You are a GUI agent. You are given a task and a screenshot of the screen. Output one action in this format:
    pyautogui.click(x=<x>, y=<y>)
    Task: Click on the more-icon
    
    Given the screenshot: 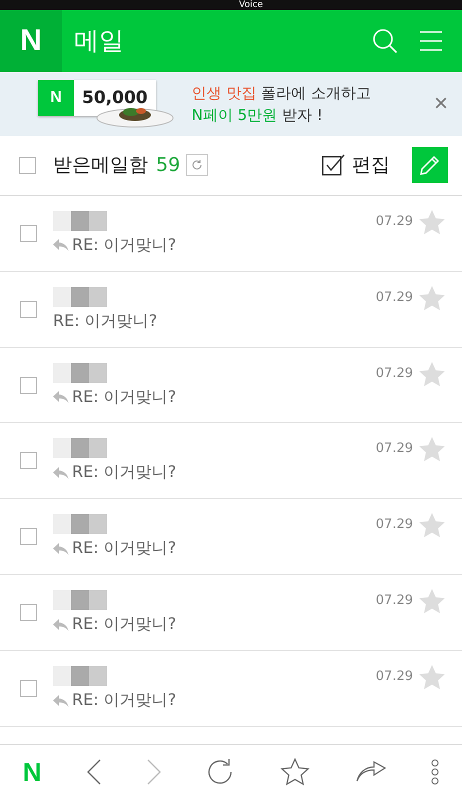 What is the action you would take?
    pyautogui.click(x=435, y=772)
    